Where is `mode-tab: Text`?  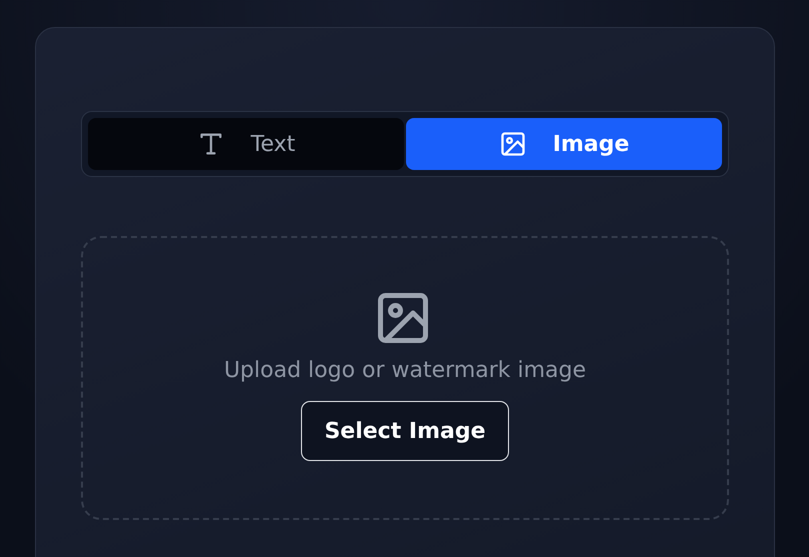 mode-tab: Text is located at coordinates (246, 144).